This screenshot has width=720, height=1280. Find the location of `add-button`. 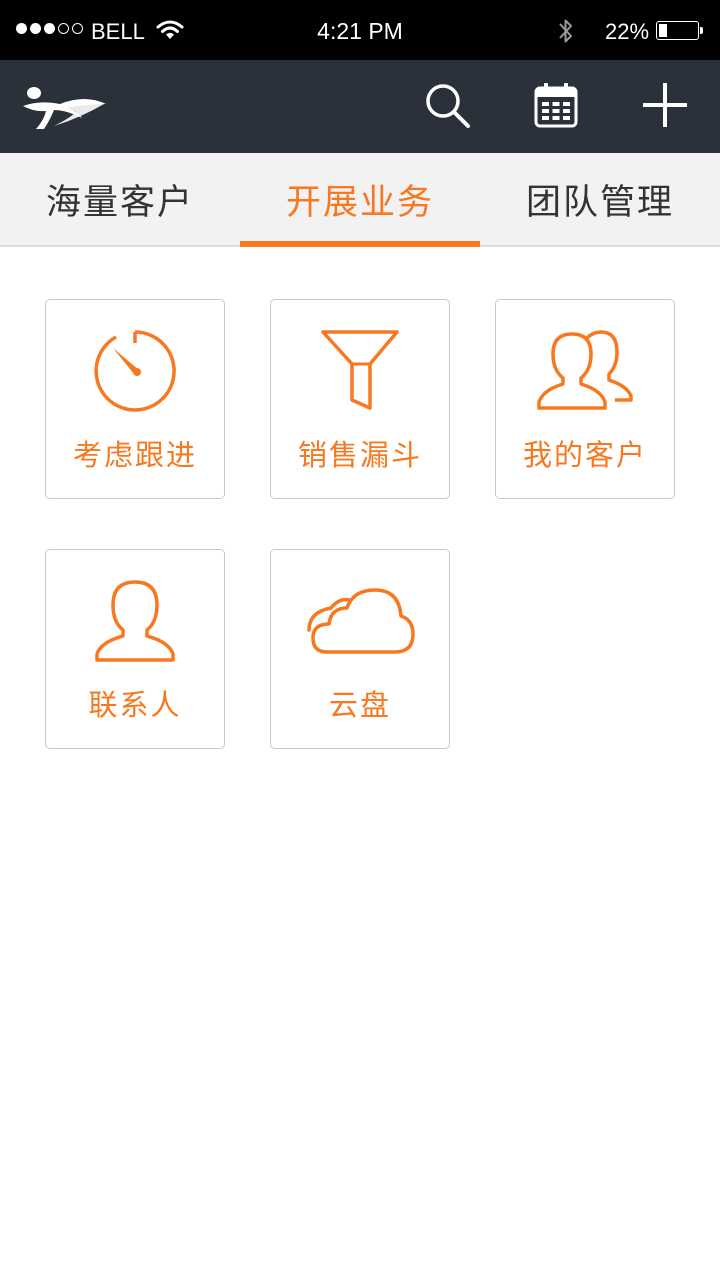

add-button is located at coordinates (665, 107).